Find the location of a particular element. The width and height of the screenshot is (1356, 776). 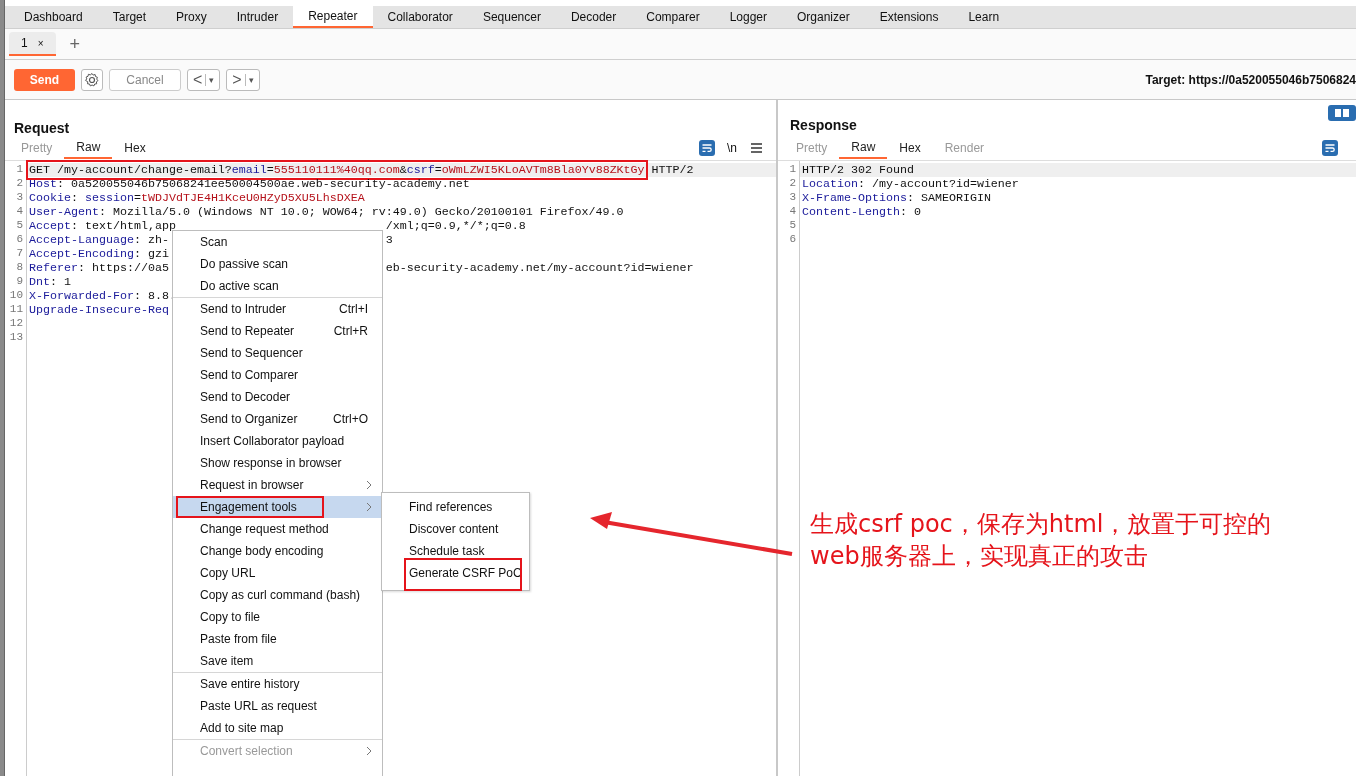

code-text: X-Forwarded-For is located at coordinates (81, 296).